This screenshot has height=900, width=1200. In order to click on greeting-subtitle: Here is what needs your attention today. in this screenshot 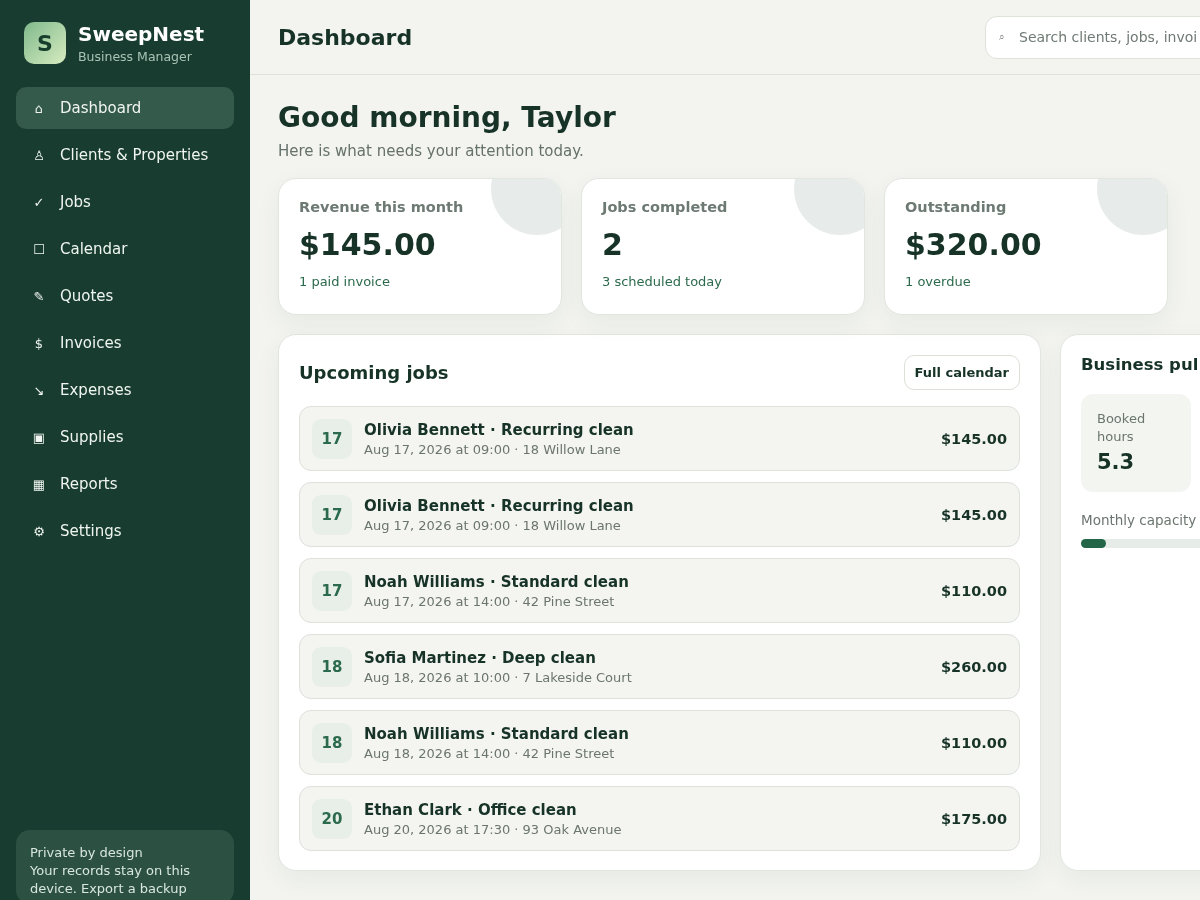, I will do `click(431, 151)`.